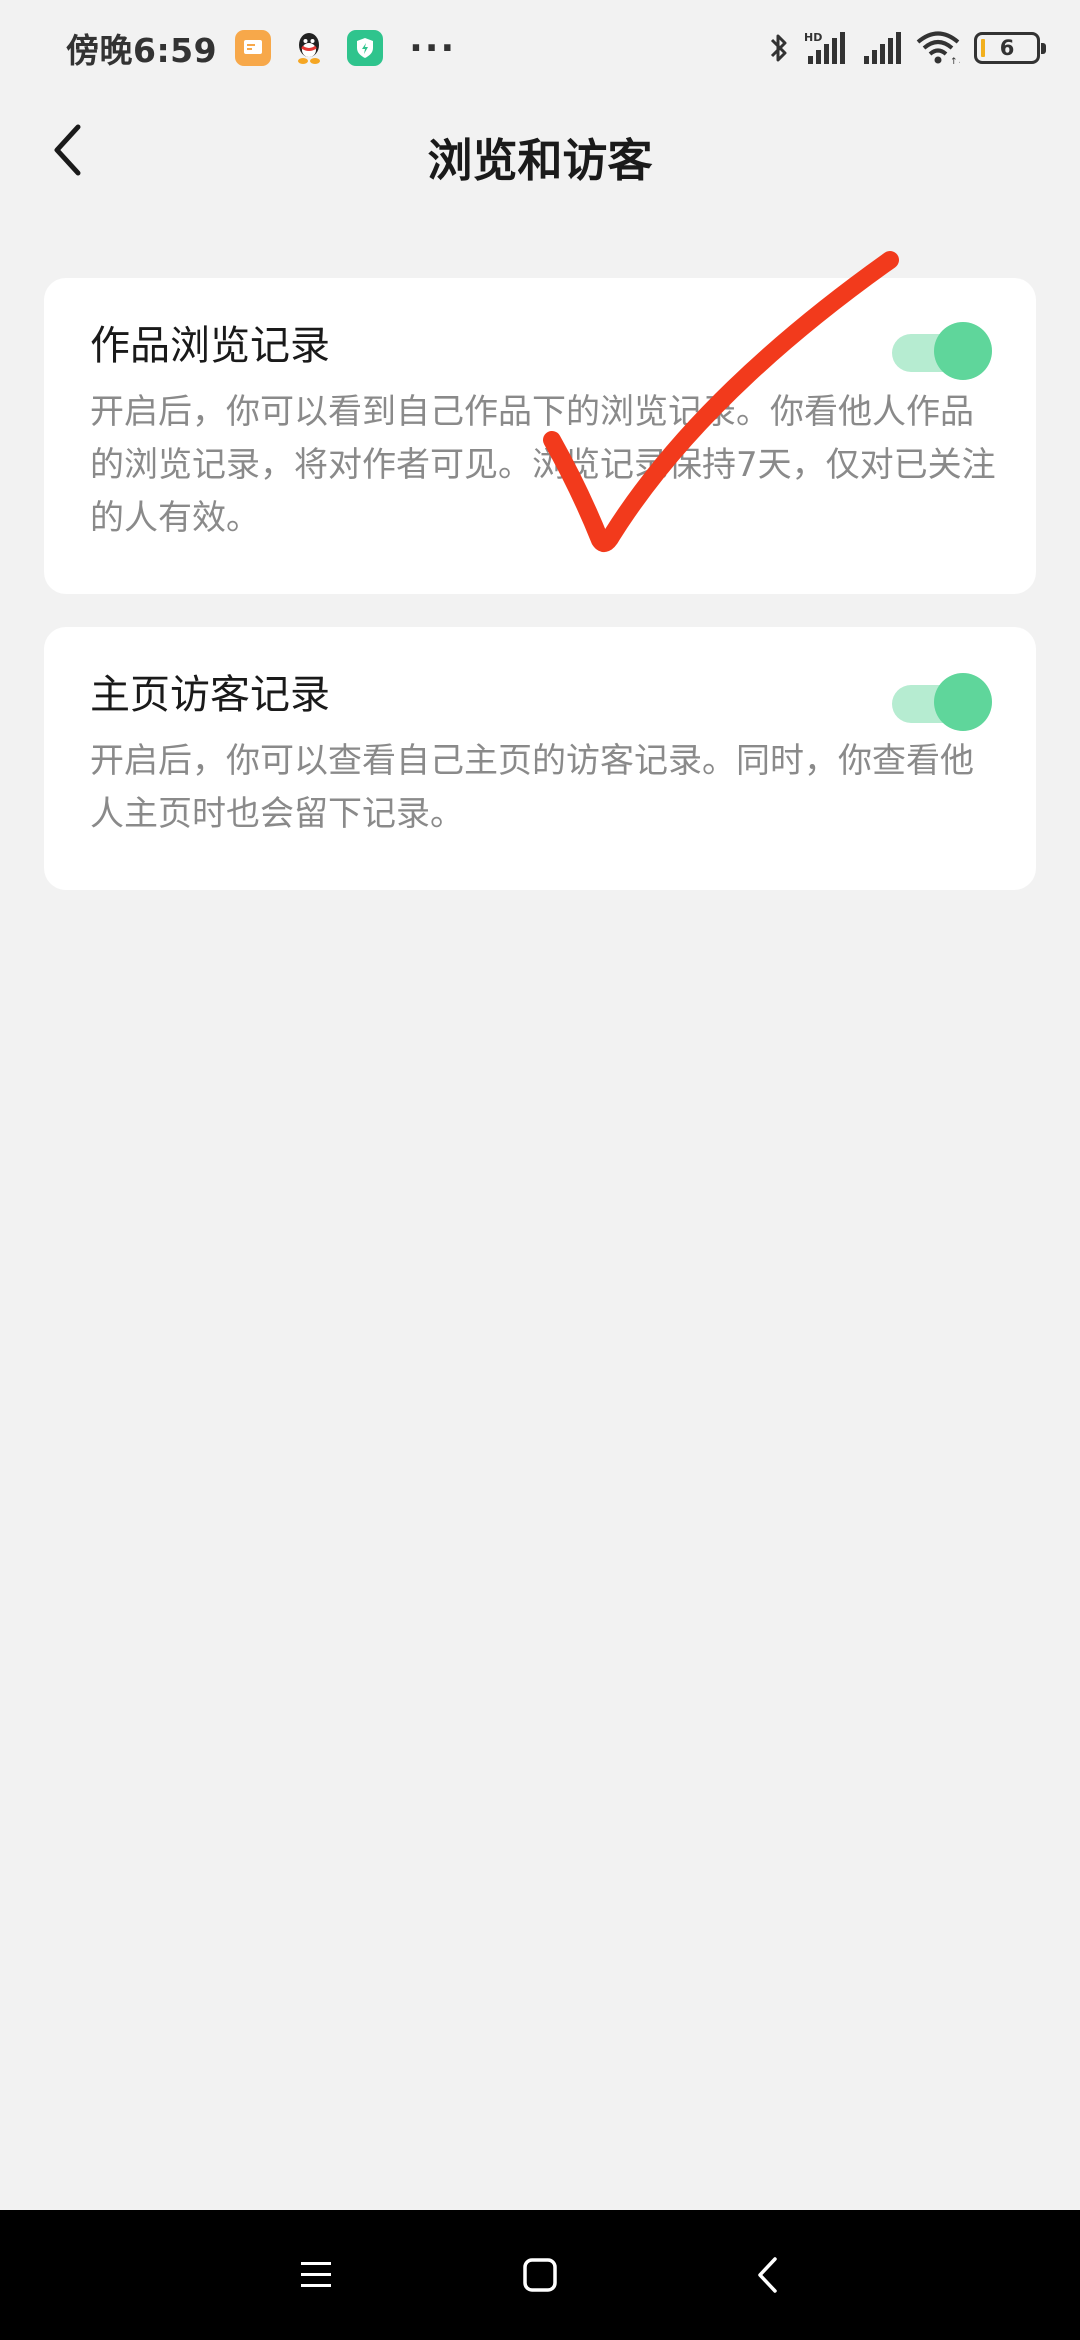 The height and width of the screenshot is (2340, 1080). What do you see at coordinates (1007, 48) in the screenshot?
I see `battery-level: 6` at bounding box center [1007, 48].